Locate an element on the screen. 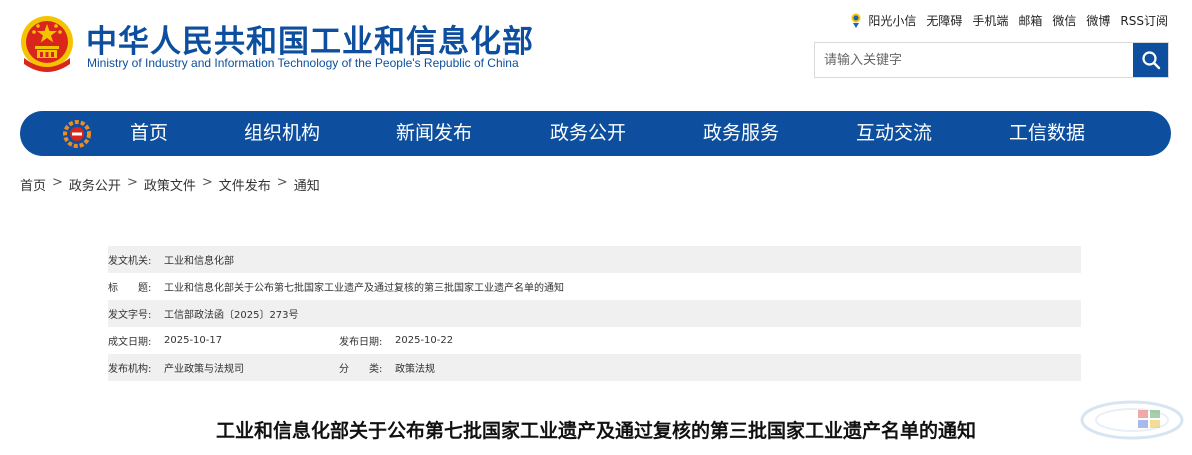 The image size is (1192, 455). meta-row-doc-no: 发文字号: 工信部政法函〔2025〕273号 is located at coordinates (594, 313).